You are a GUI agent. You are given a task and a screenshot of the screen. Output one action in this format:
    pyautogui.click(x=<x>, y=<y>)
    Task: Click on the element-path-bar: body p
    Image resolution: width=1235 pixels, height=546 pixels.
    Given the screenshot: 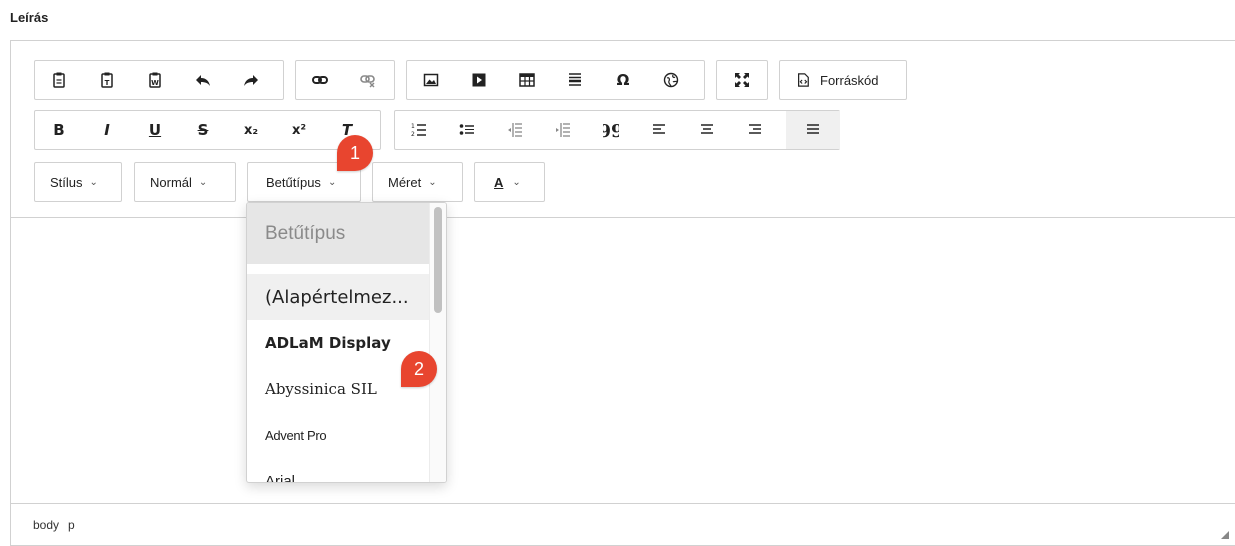 What is the action you would take?
    pyautogui.click(x=623, y=524)
    